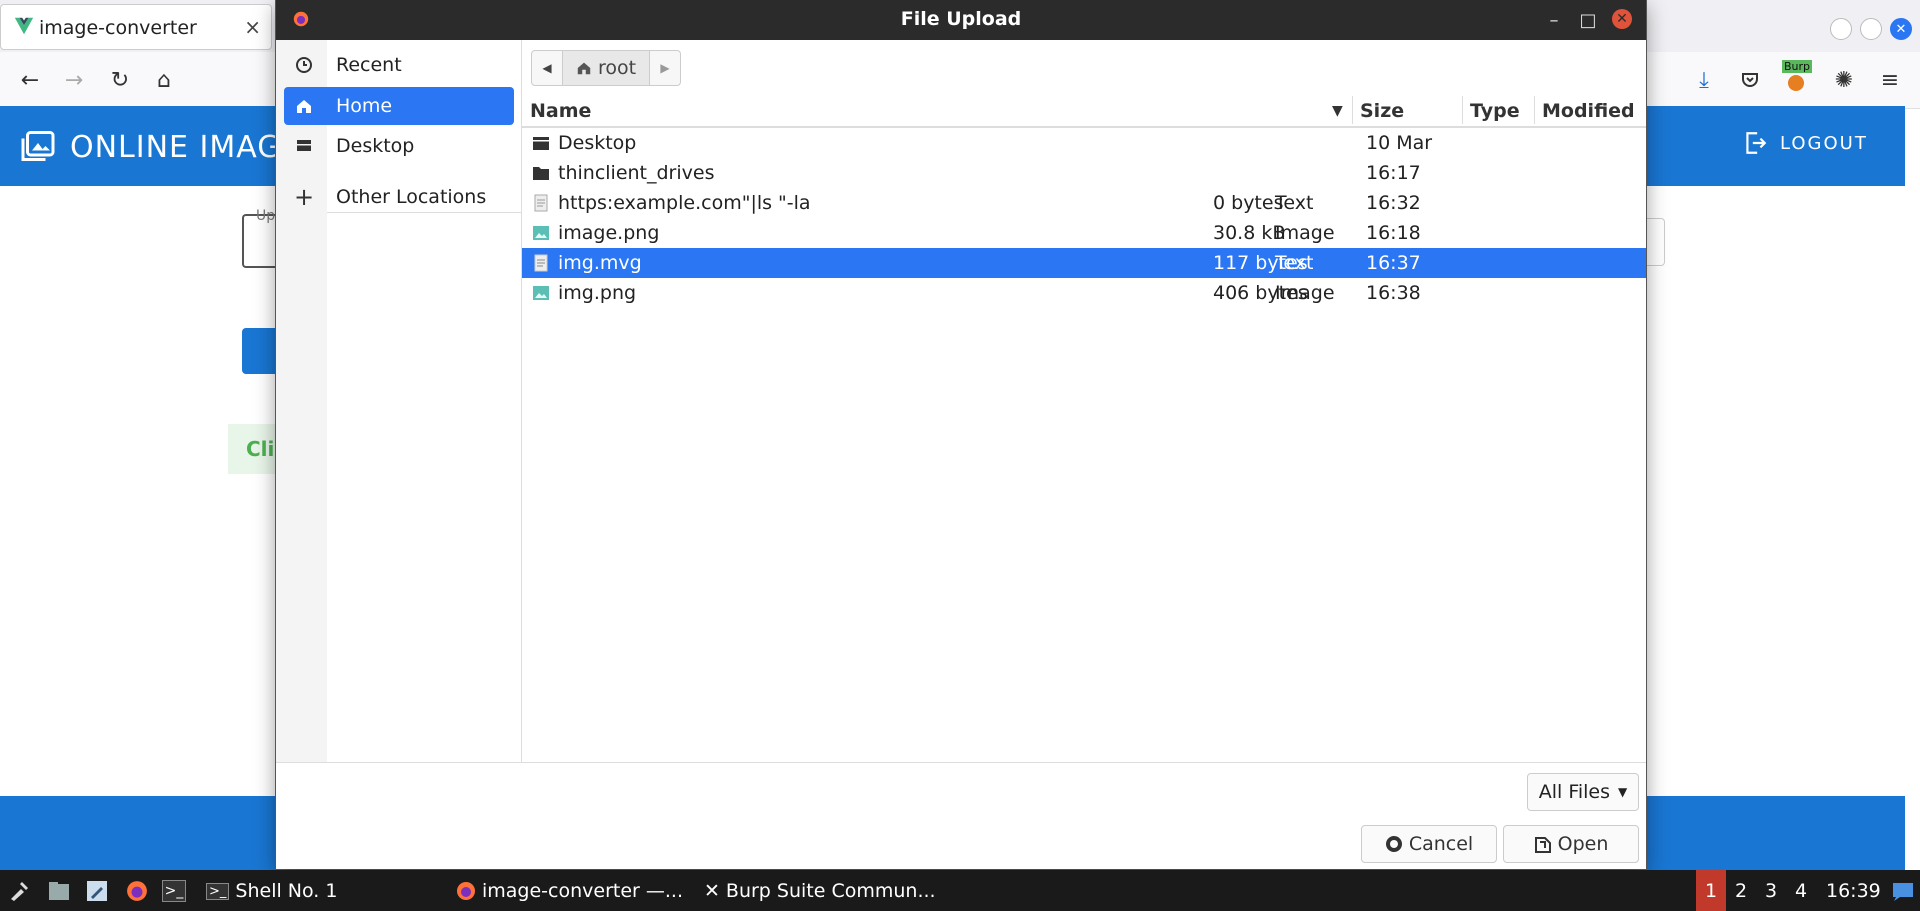 Image resolution: width=1920 pixels, height=911 pixels. I want to click on column-separator, so click(1534, 110).